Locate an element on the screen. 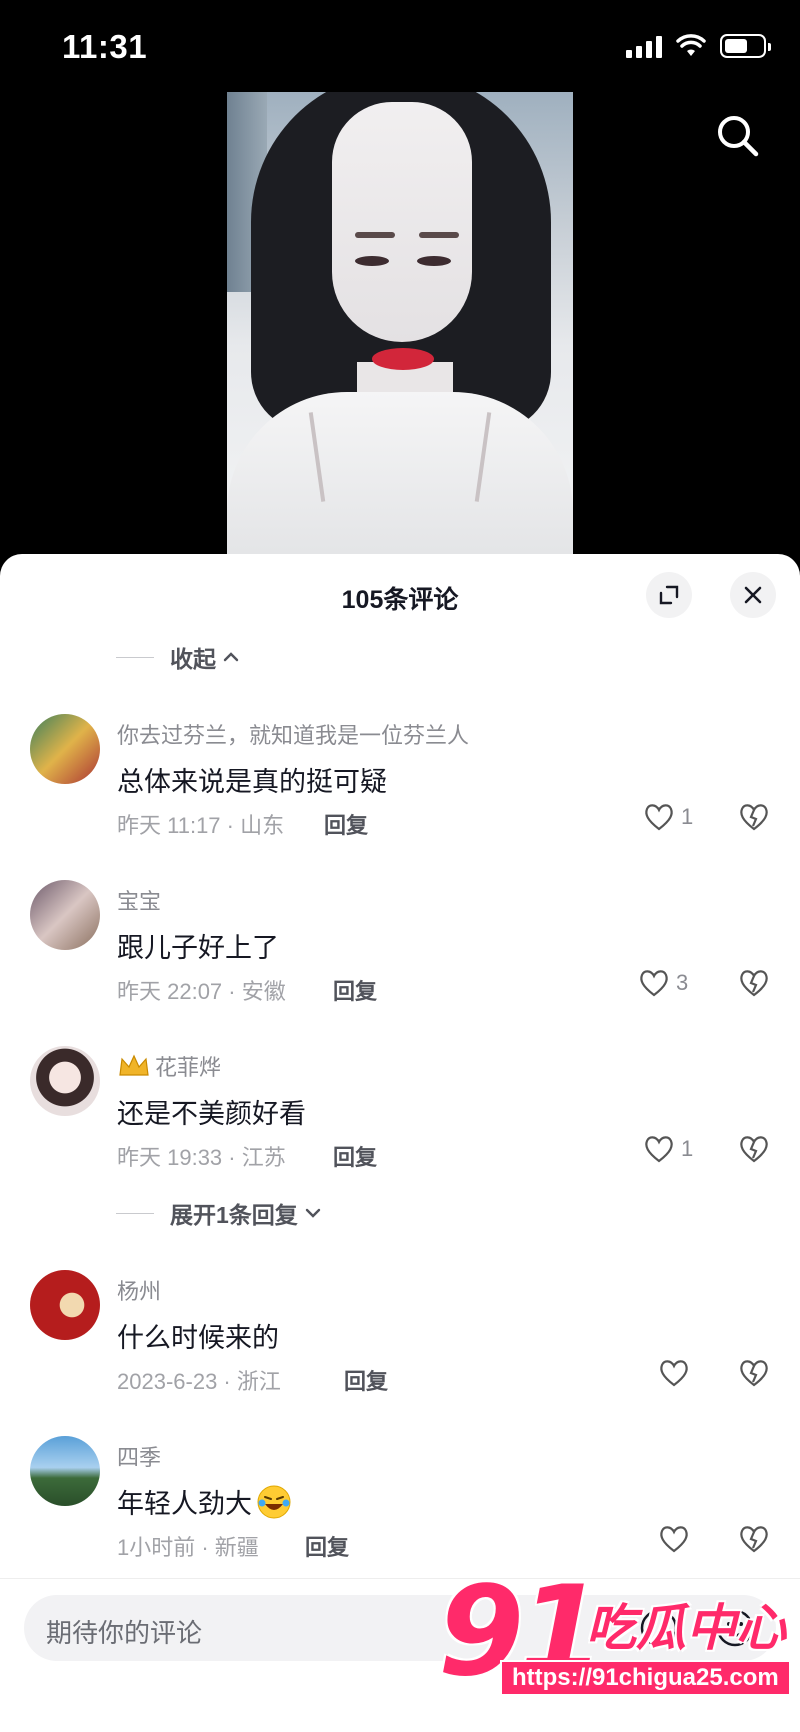 This screenshot has height=1732, width=800. video-player is located at coordinates (400, 323).